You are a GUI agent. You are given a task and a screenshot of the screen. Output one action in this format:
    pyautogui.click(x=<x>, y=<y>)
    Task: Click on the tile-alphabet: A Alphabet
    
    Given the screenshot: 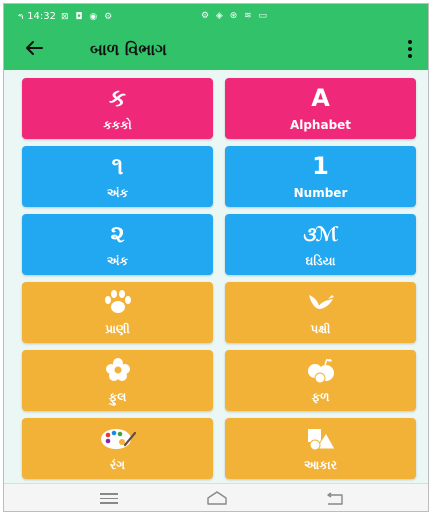 What is the action you would take?
    pyautogui.click(x=320, y=108)
    